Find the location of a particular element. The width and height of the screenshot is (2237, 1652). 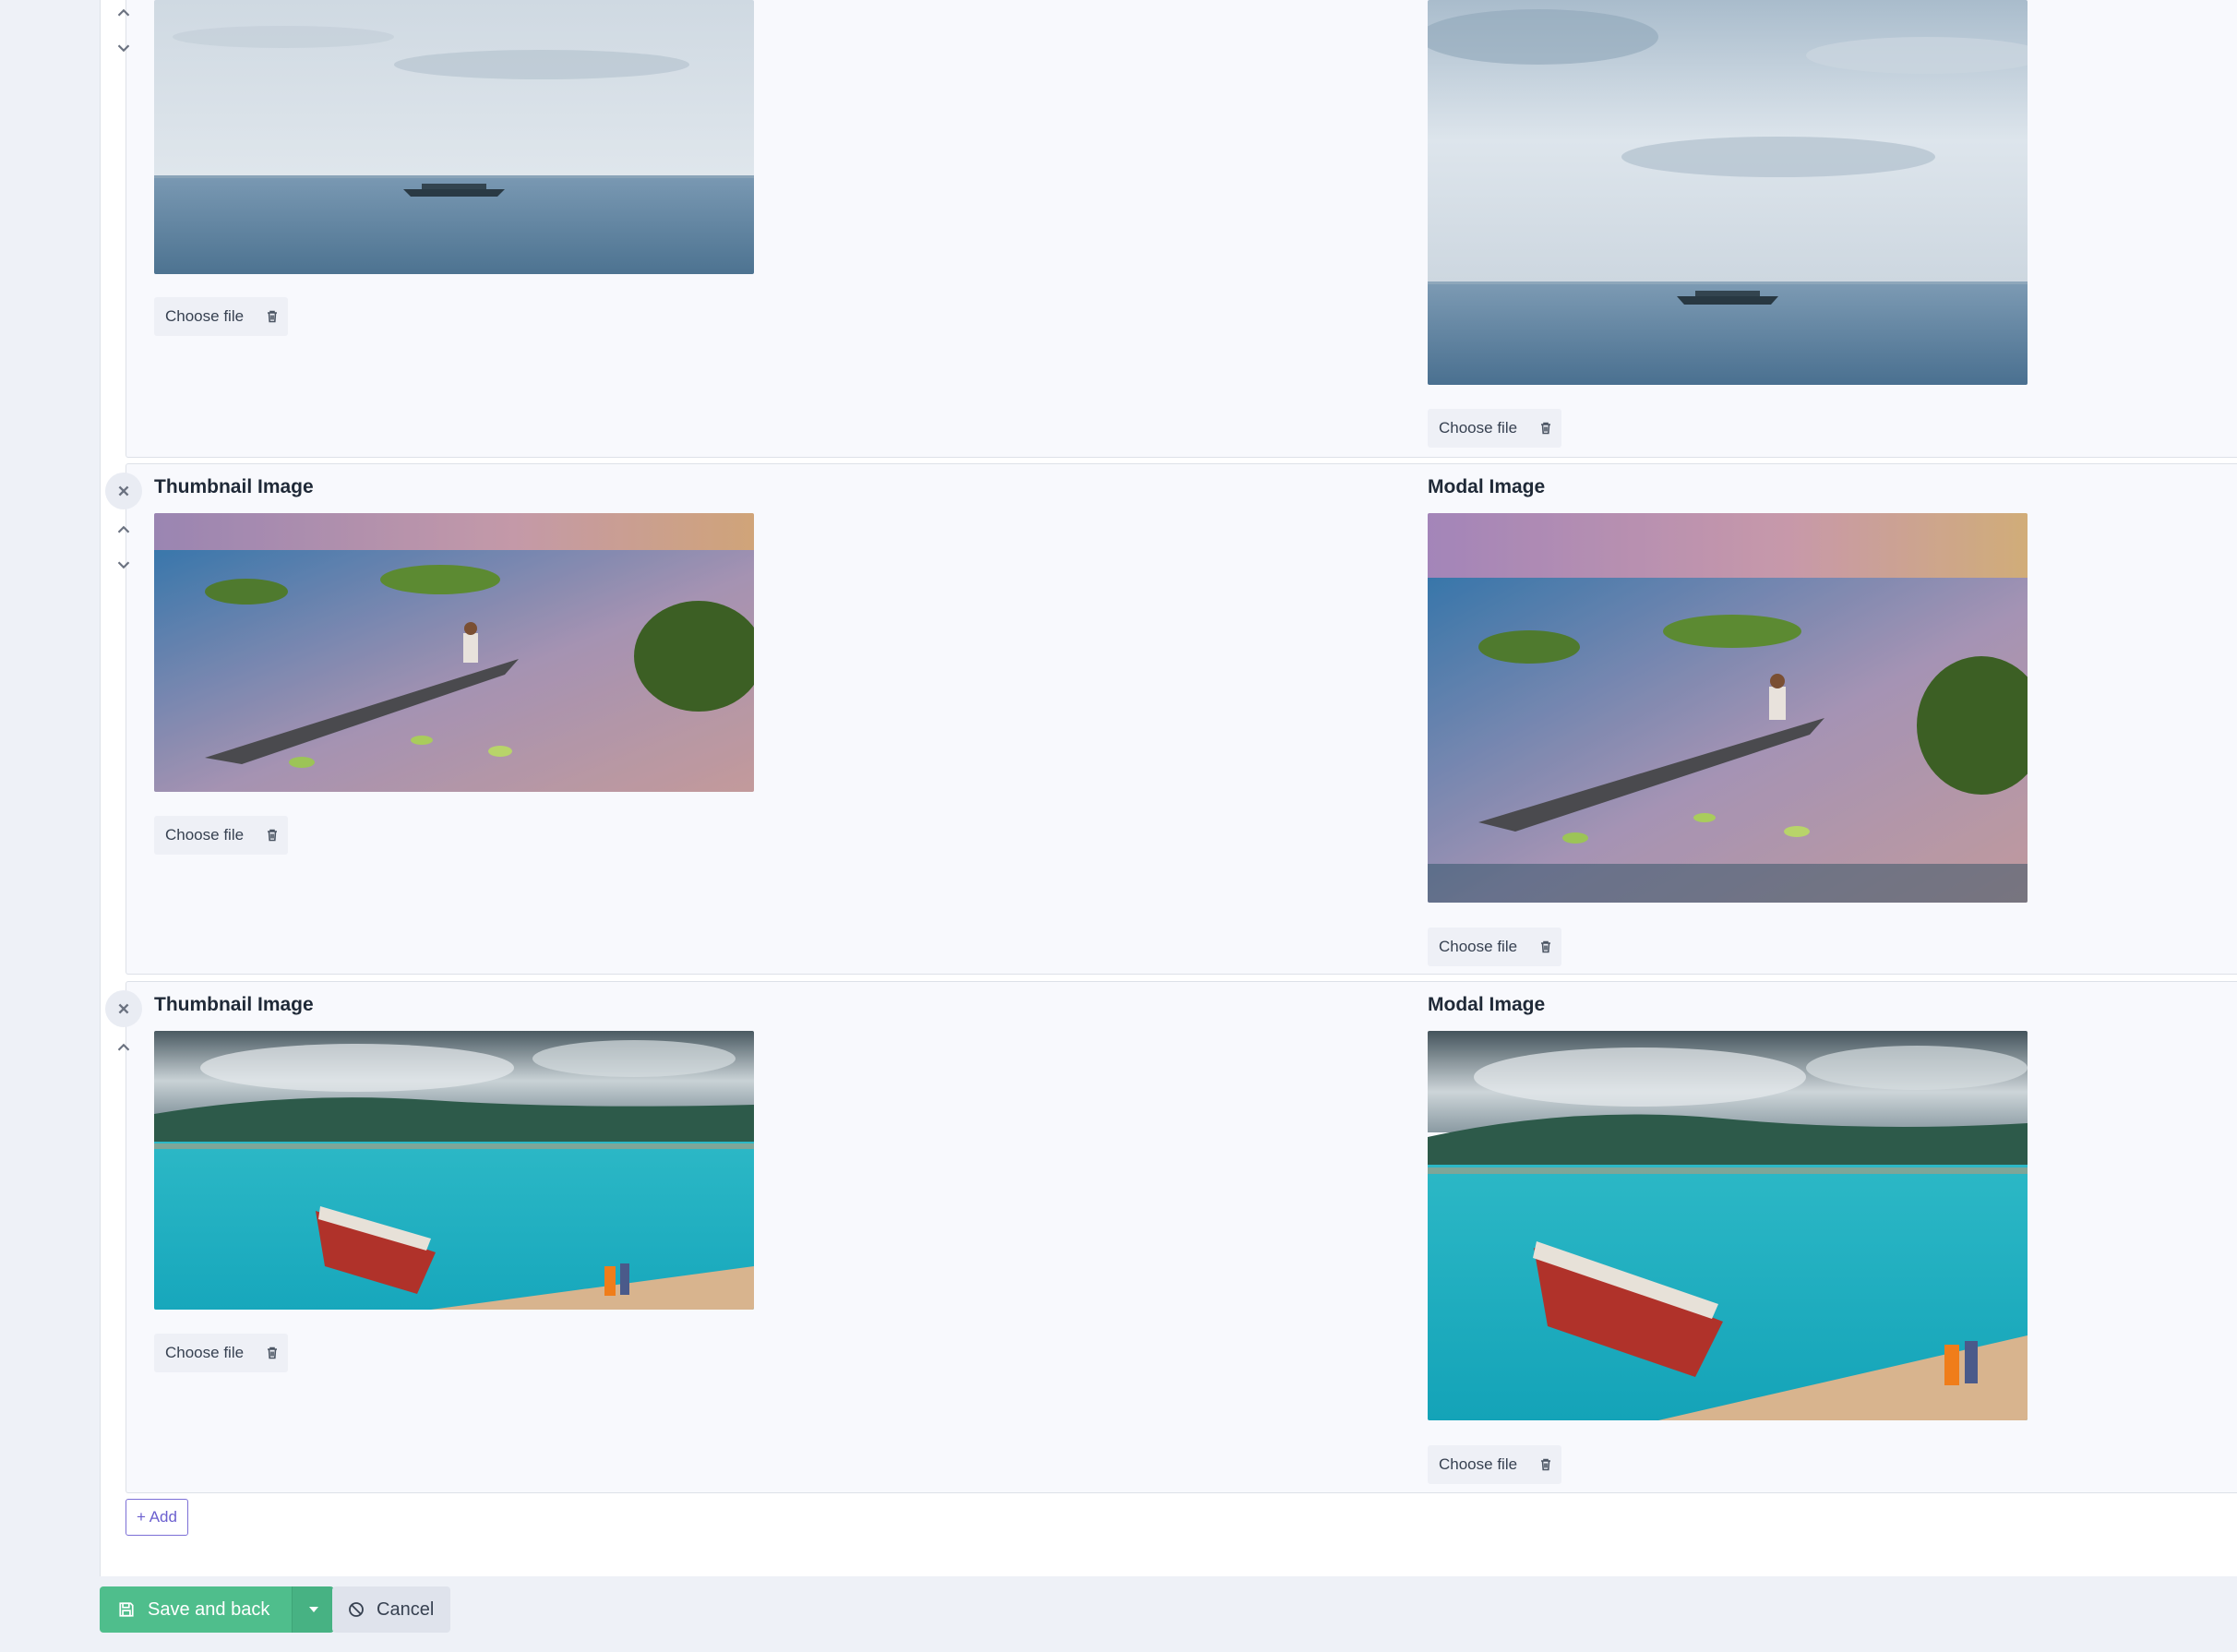

cancel-button: Cancel is located at coordinates (391, 1610).